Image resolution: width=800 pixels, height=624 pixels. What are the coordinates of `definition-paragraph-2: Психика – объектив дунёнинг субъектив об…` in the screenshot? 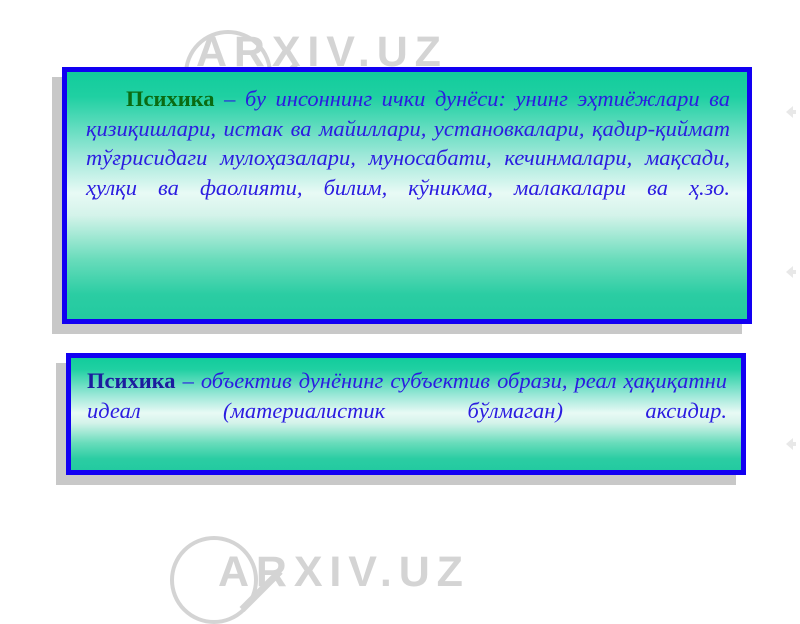 It's located at (407, 410).